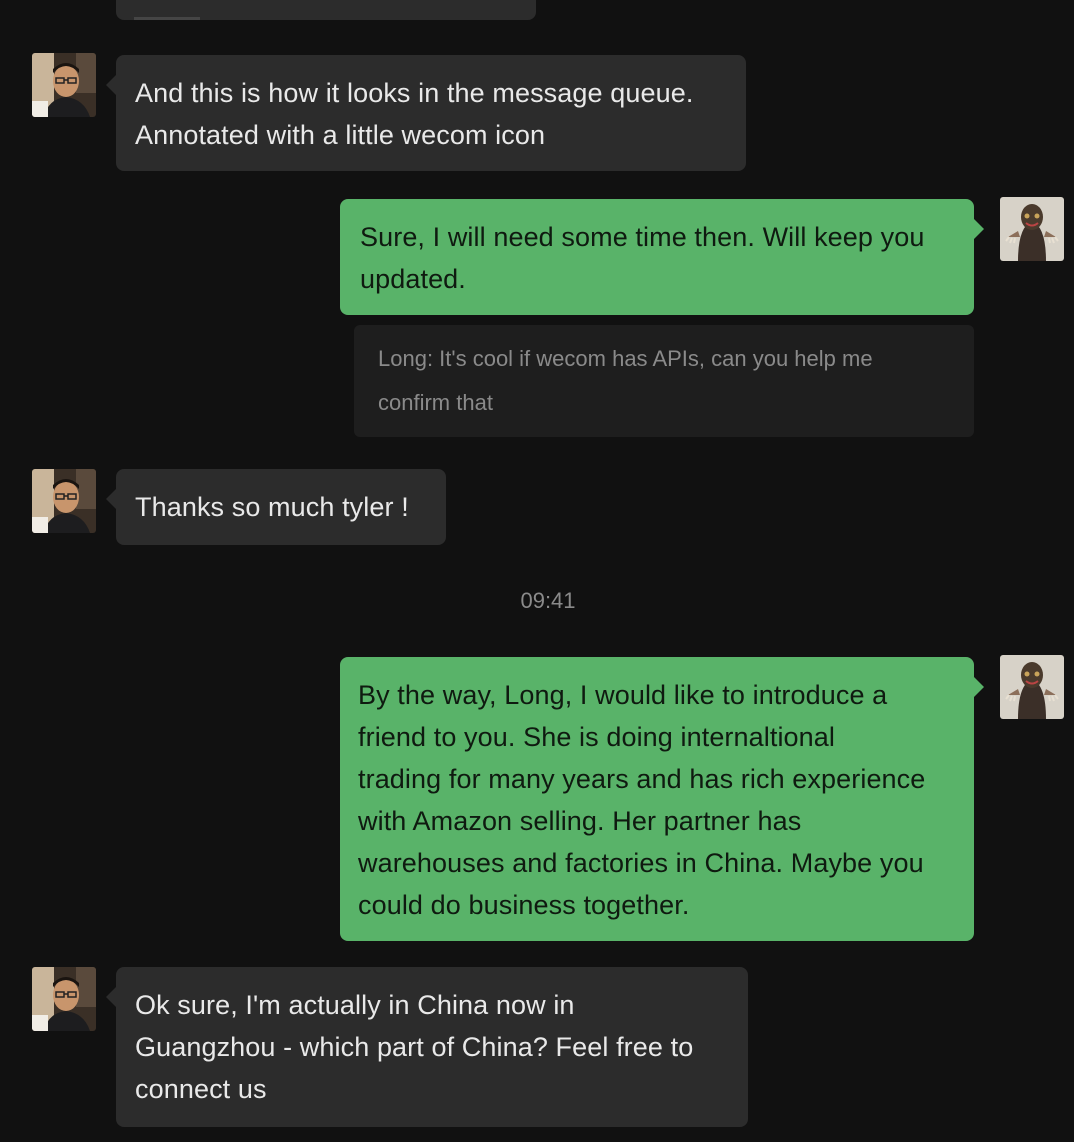  I want to click on message-bubble-partial, so click(326, 10).